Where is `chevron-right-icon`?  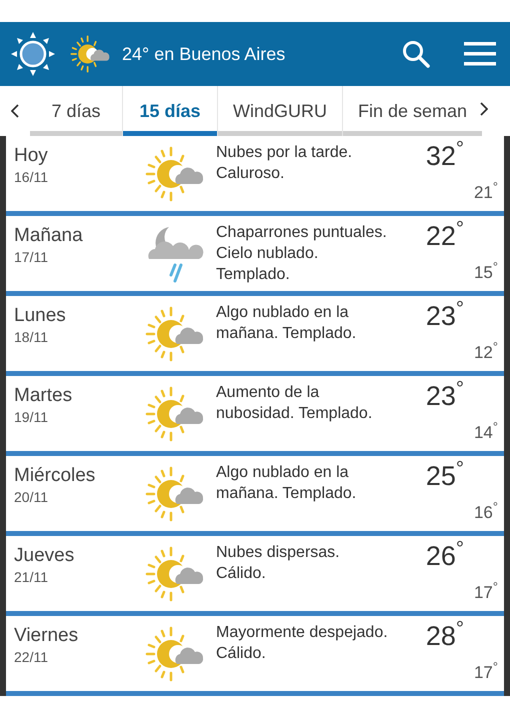 chevron-right-icon is located at coordinates (484, 109).